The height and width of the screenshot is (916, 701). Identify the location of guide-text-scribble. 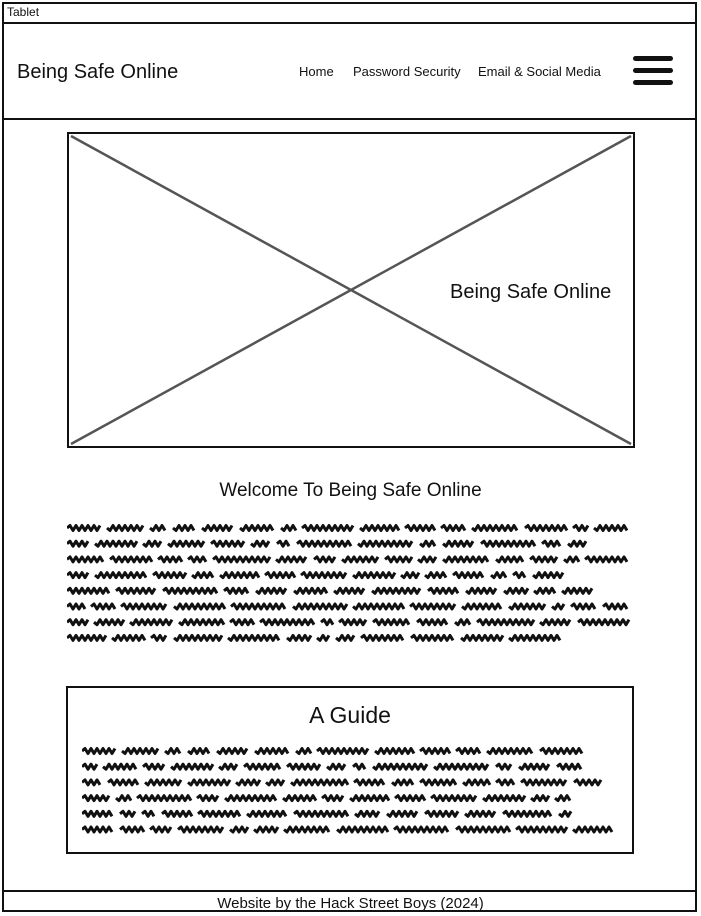
(348, 790).